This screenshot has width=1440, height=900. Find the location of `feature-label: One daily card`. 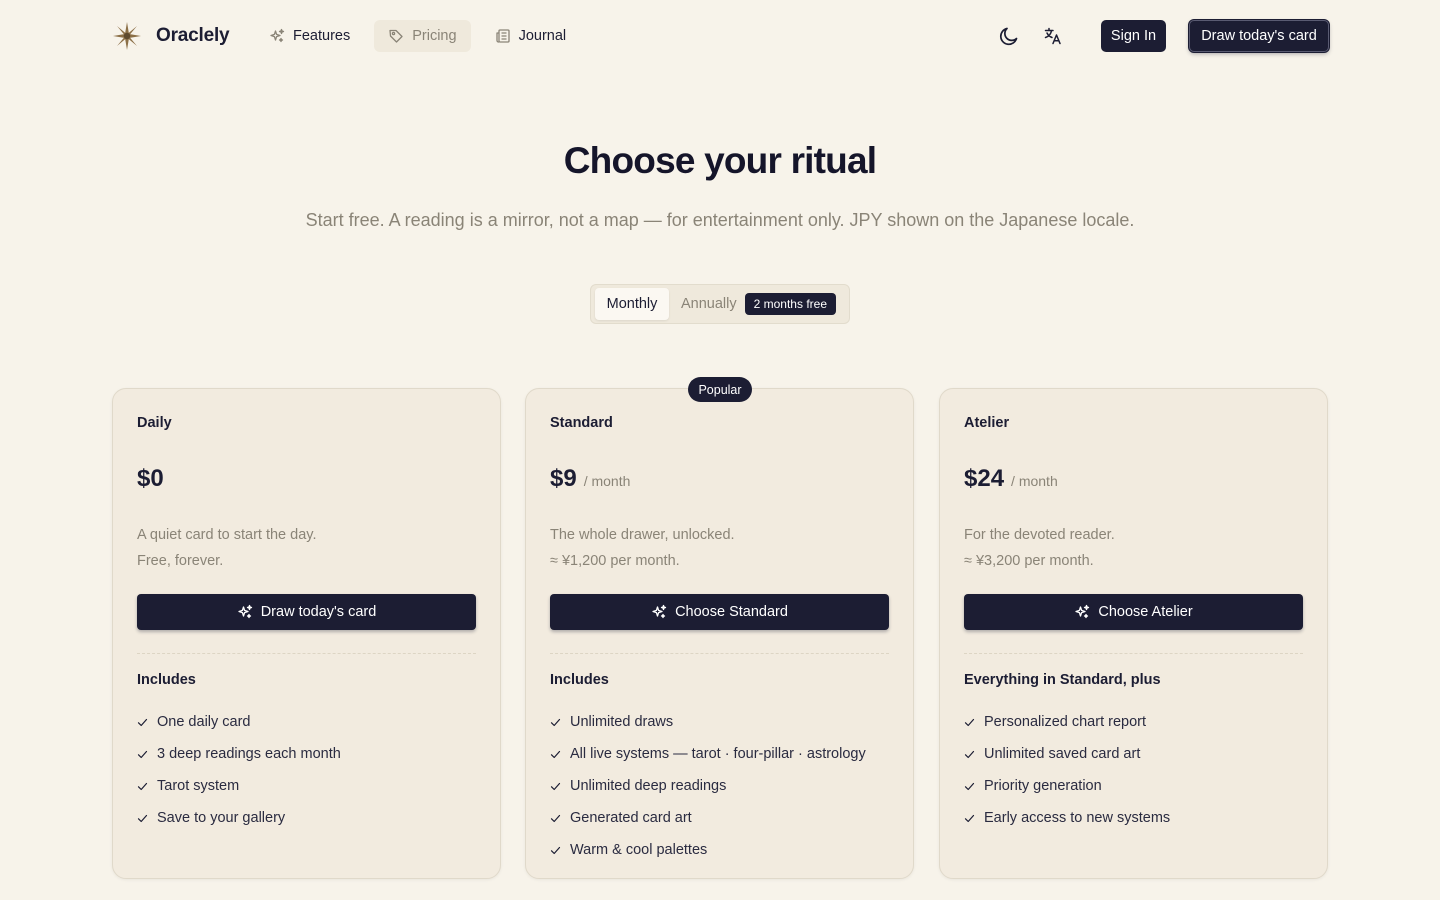

feature-label: One daily card is located at coordinates (204, 722).